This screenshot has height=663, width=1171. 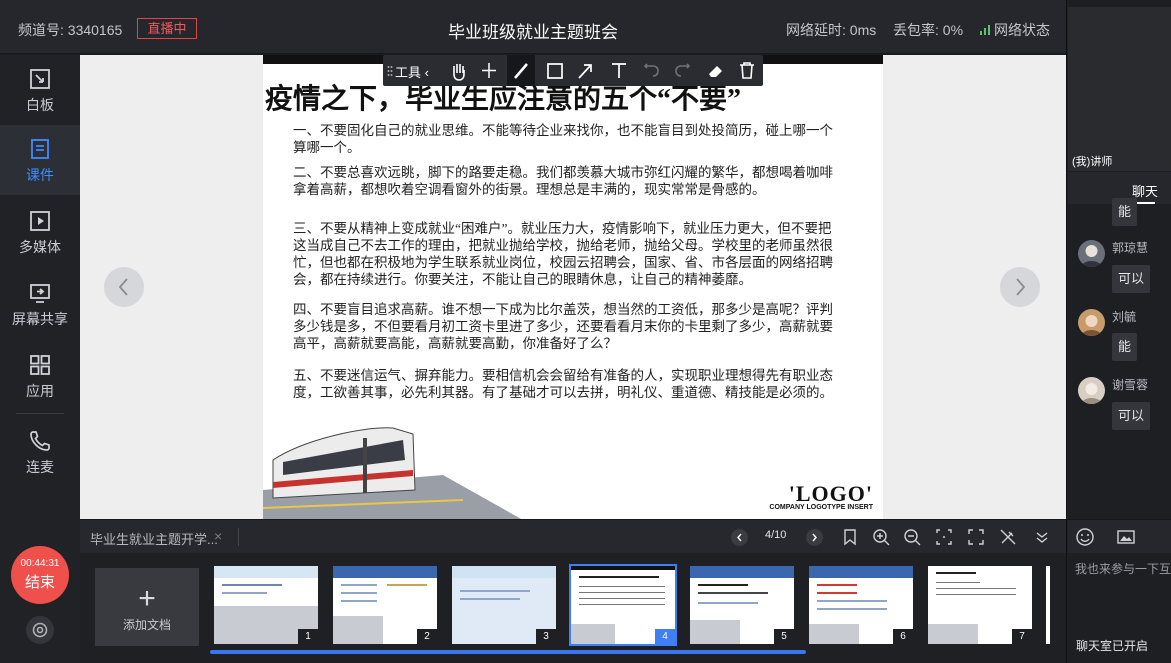 What do you see at coordinates (784, 636) in the screenshot?
I see `thumbnail-number: 5` at bounding box center [784, 636].